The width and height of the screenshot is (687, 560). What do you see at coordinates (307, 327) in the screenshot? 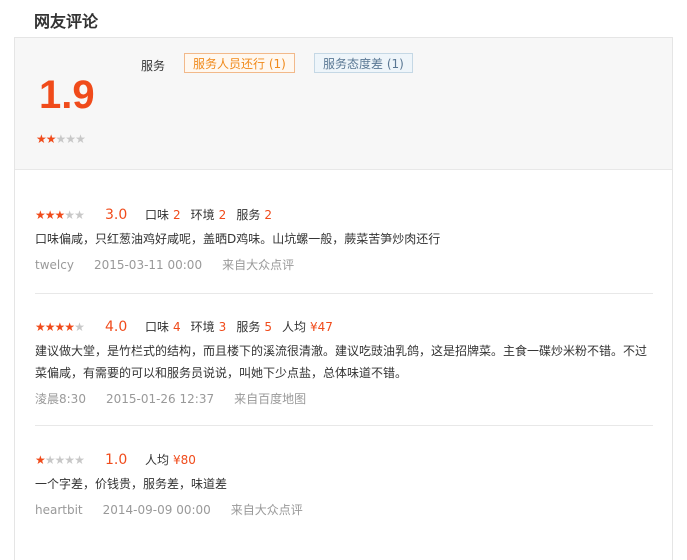
I see `rating-dimension: 人均 ¥47` at bounding box center [307, 327].